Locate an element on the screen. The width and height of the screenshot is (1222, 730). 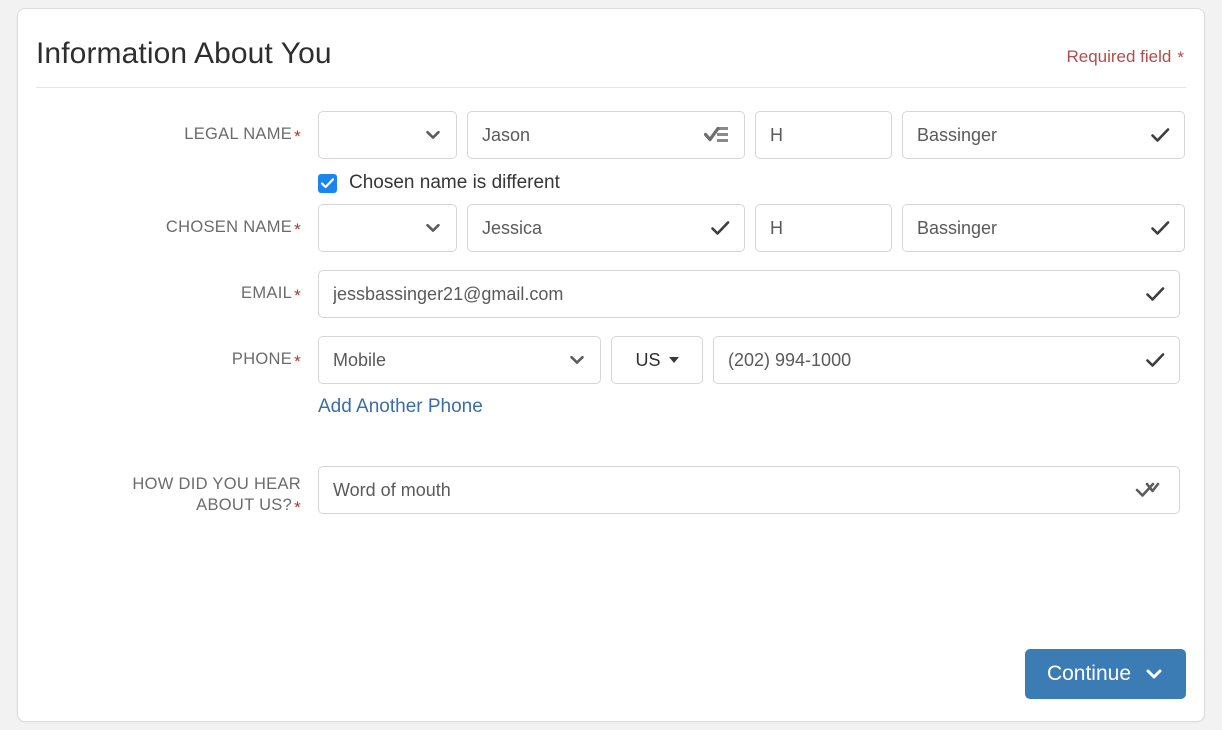
continue-button-wrap: Continue is located at coordinates (1105, 674).